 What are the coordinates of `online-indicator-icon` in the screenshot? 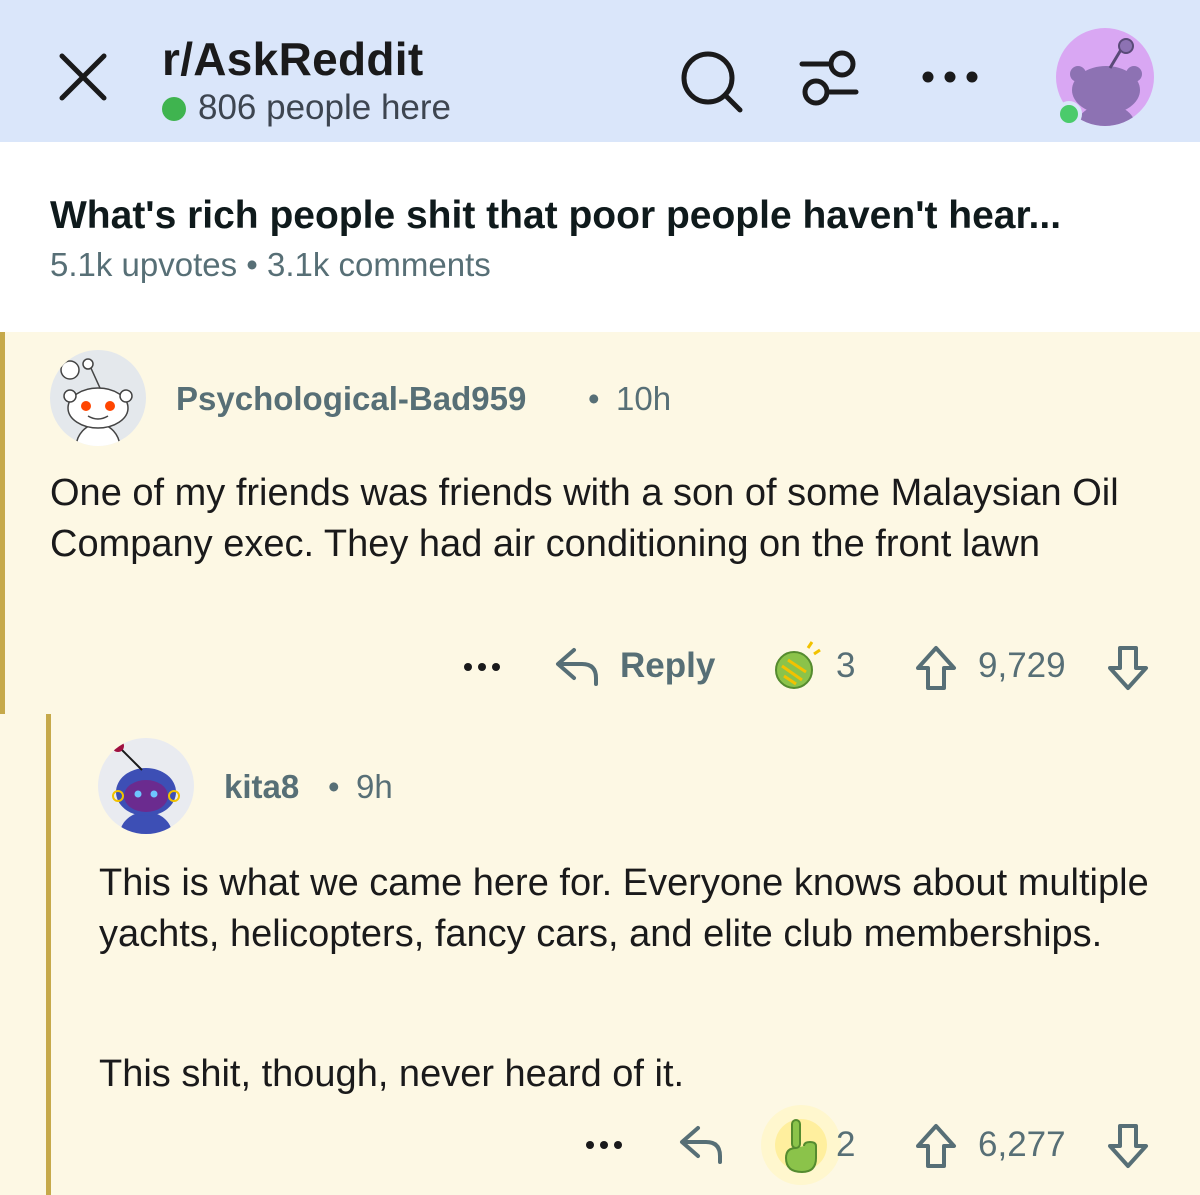 It's located at (174, 109).